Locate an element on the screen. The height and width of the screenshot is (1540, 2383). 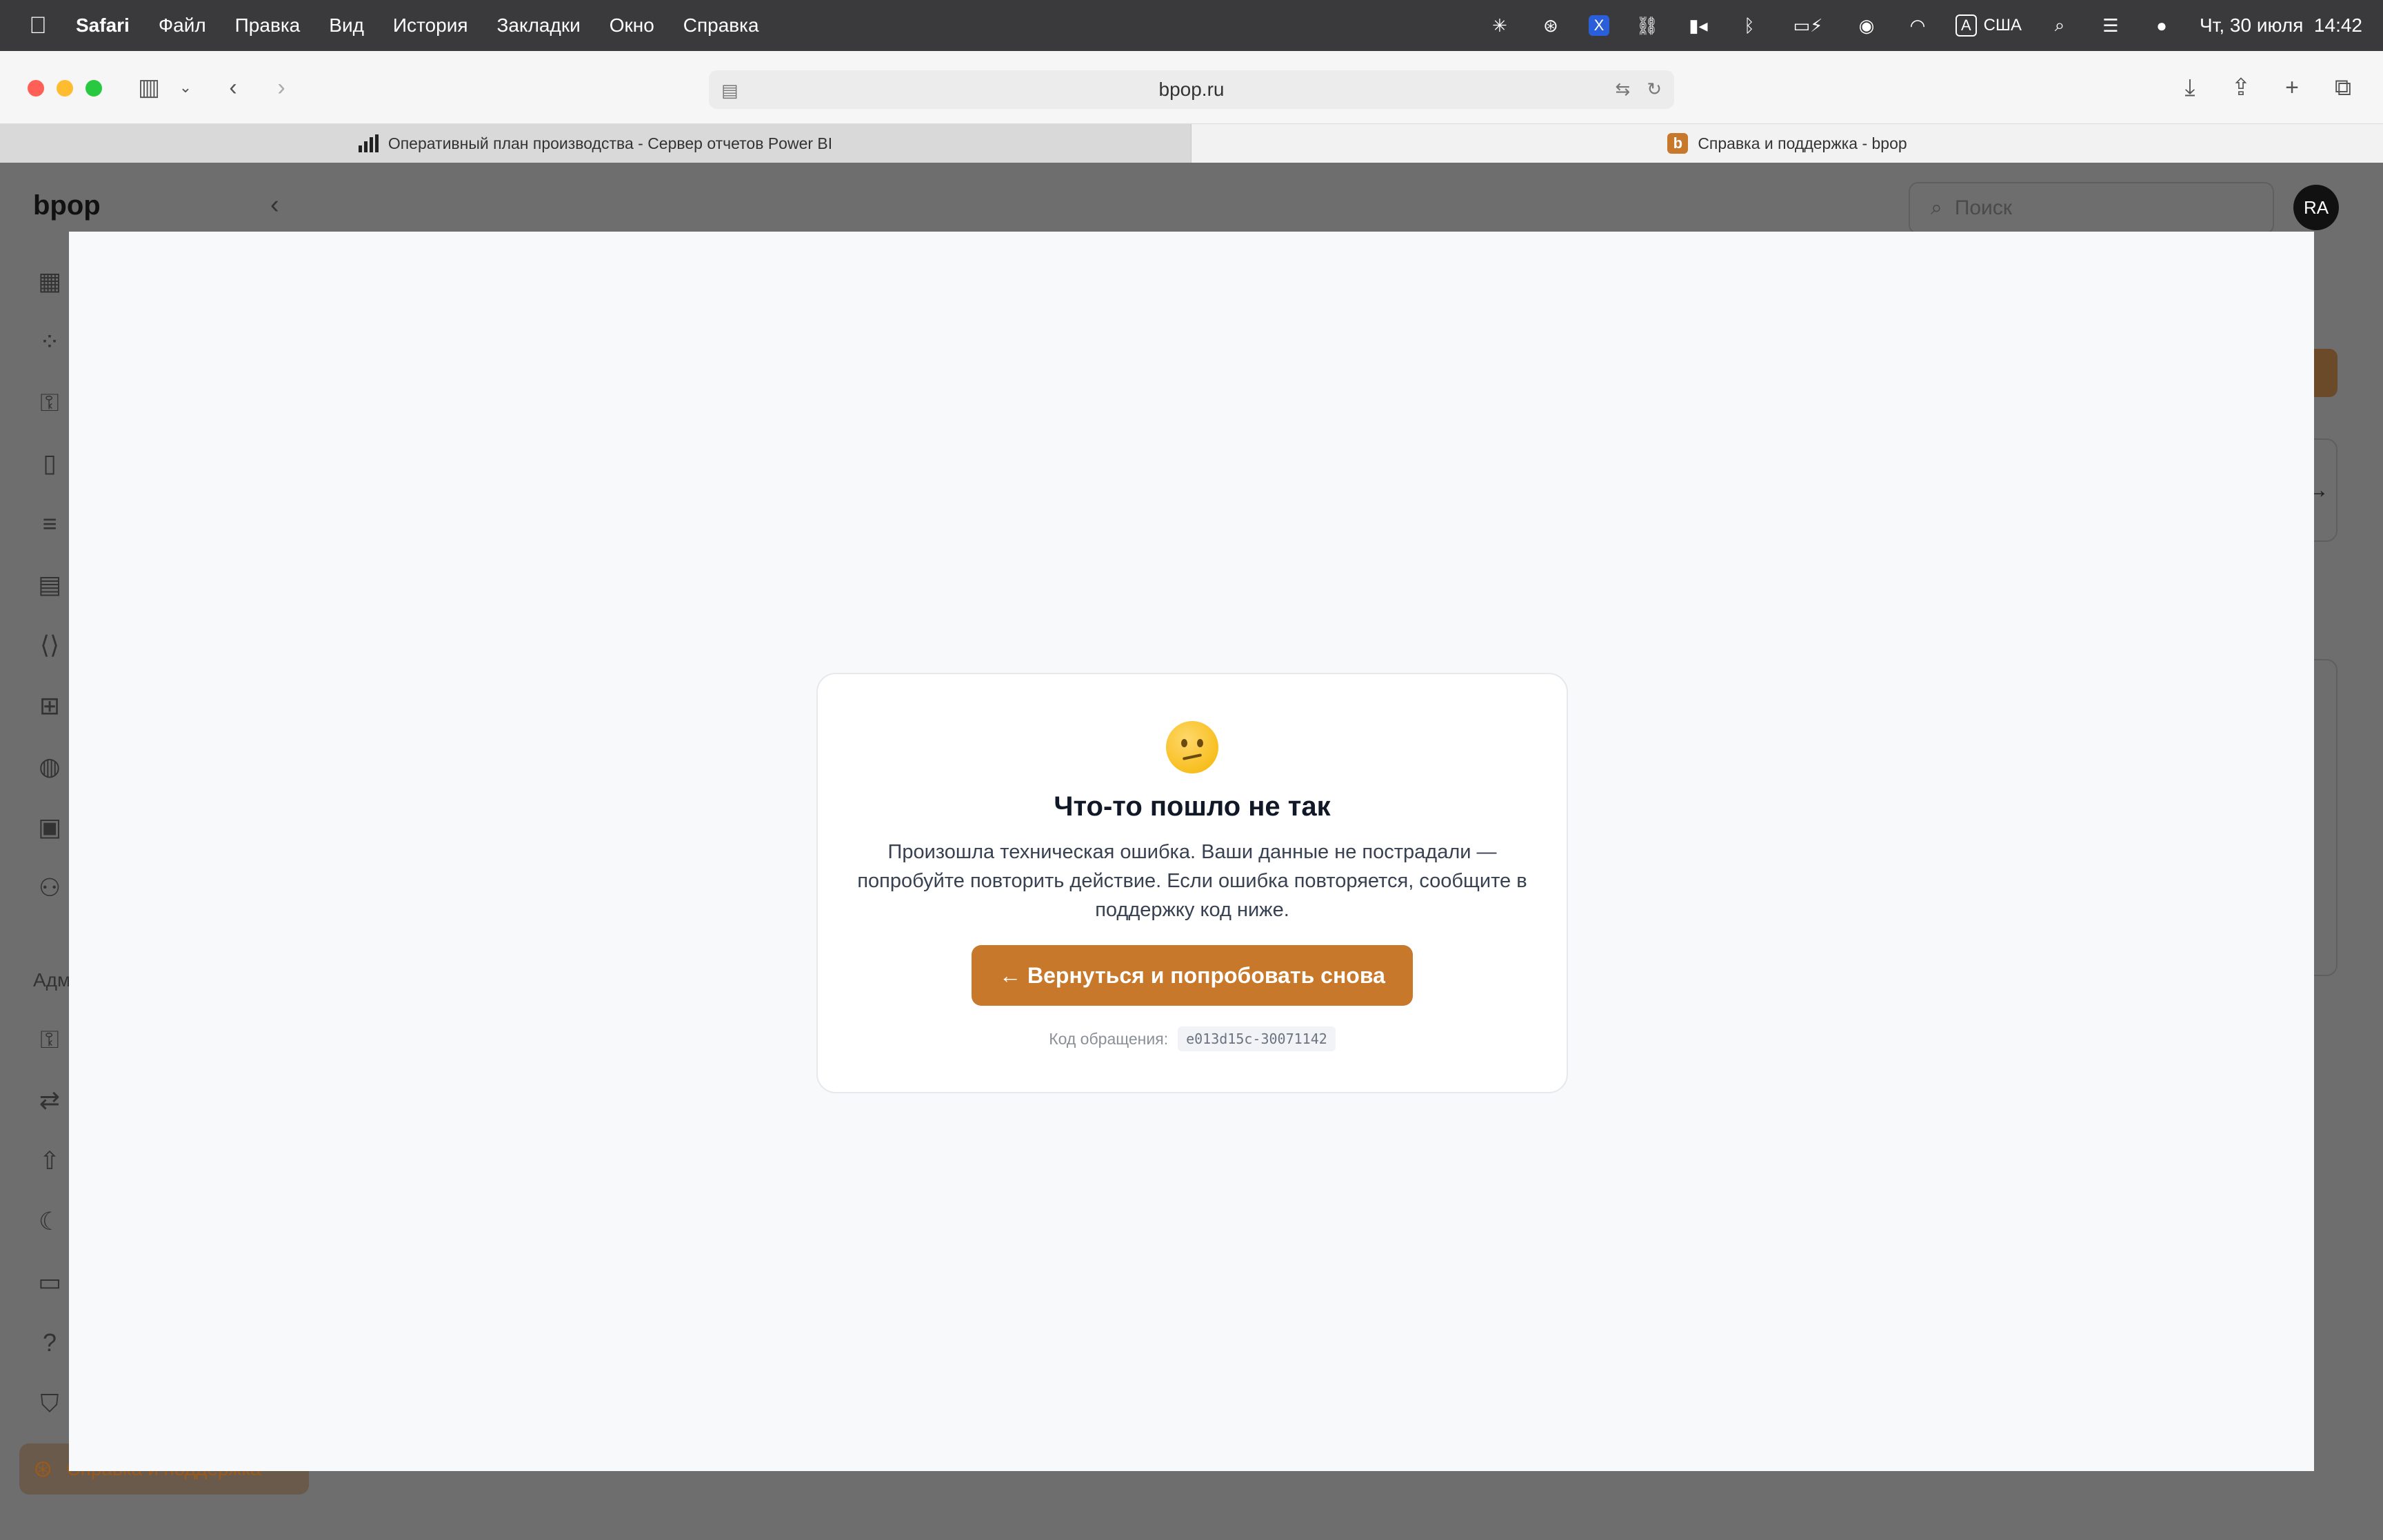
sliders-icon: ≡ is located at coordinates (49, 524).